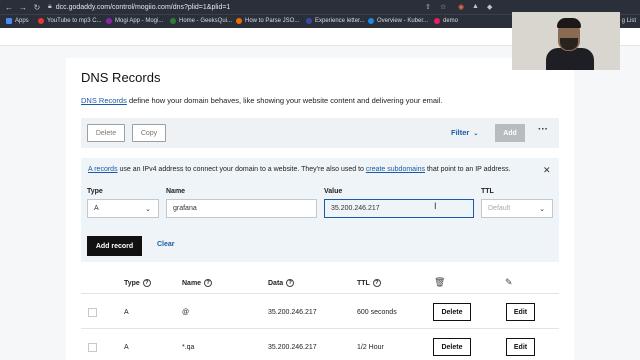 The height and width of the screenshot is (360, 640). What do you see at coordinates (281, 283) in the screenshot?
I see `column-data: Data?` at bounding box center [281, 283].